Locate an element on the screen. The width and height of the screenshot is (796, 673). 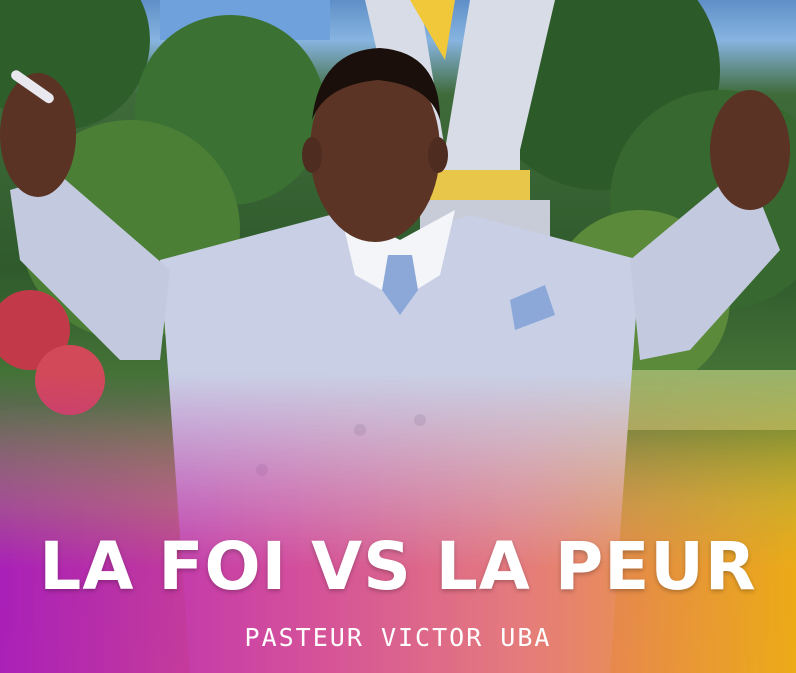
poster-subtitle: PASTEUR VICTOR UBA is located at coordinates (398, 637).